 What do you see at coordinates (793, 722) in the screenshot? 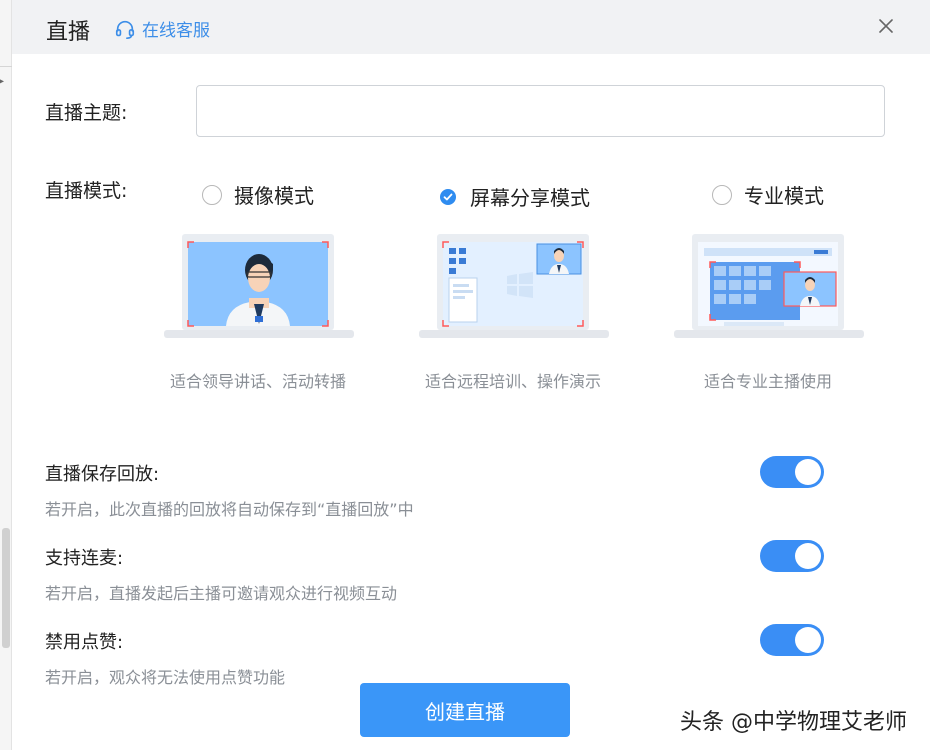
I see `watermark-text: 头条 @中学物理艾老师` at bounding box center [793, 722].